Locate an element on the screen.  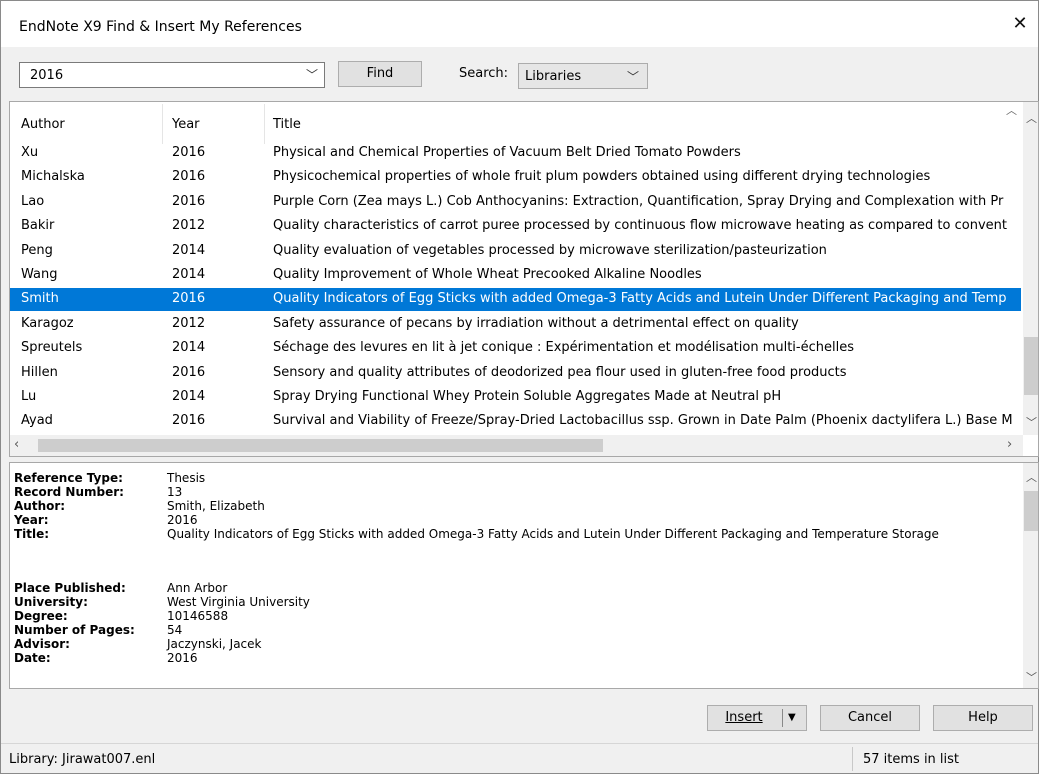
detail-value: 13 is located at coordinates (175, 492).